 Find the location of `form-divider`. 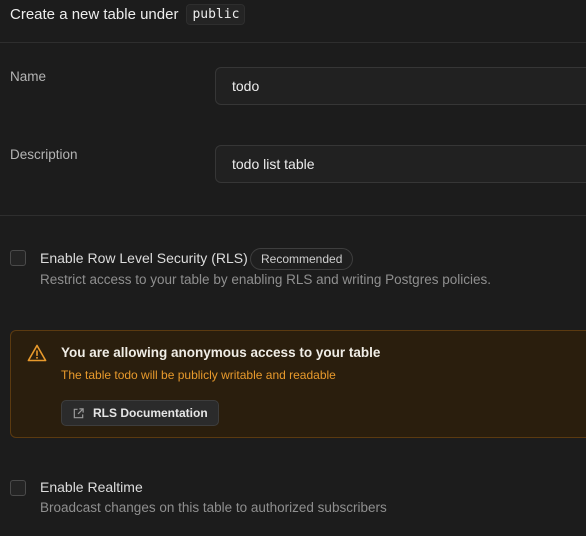

form-divider is located at coordinates (293, 215).